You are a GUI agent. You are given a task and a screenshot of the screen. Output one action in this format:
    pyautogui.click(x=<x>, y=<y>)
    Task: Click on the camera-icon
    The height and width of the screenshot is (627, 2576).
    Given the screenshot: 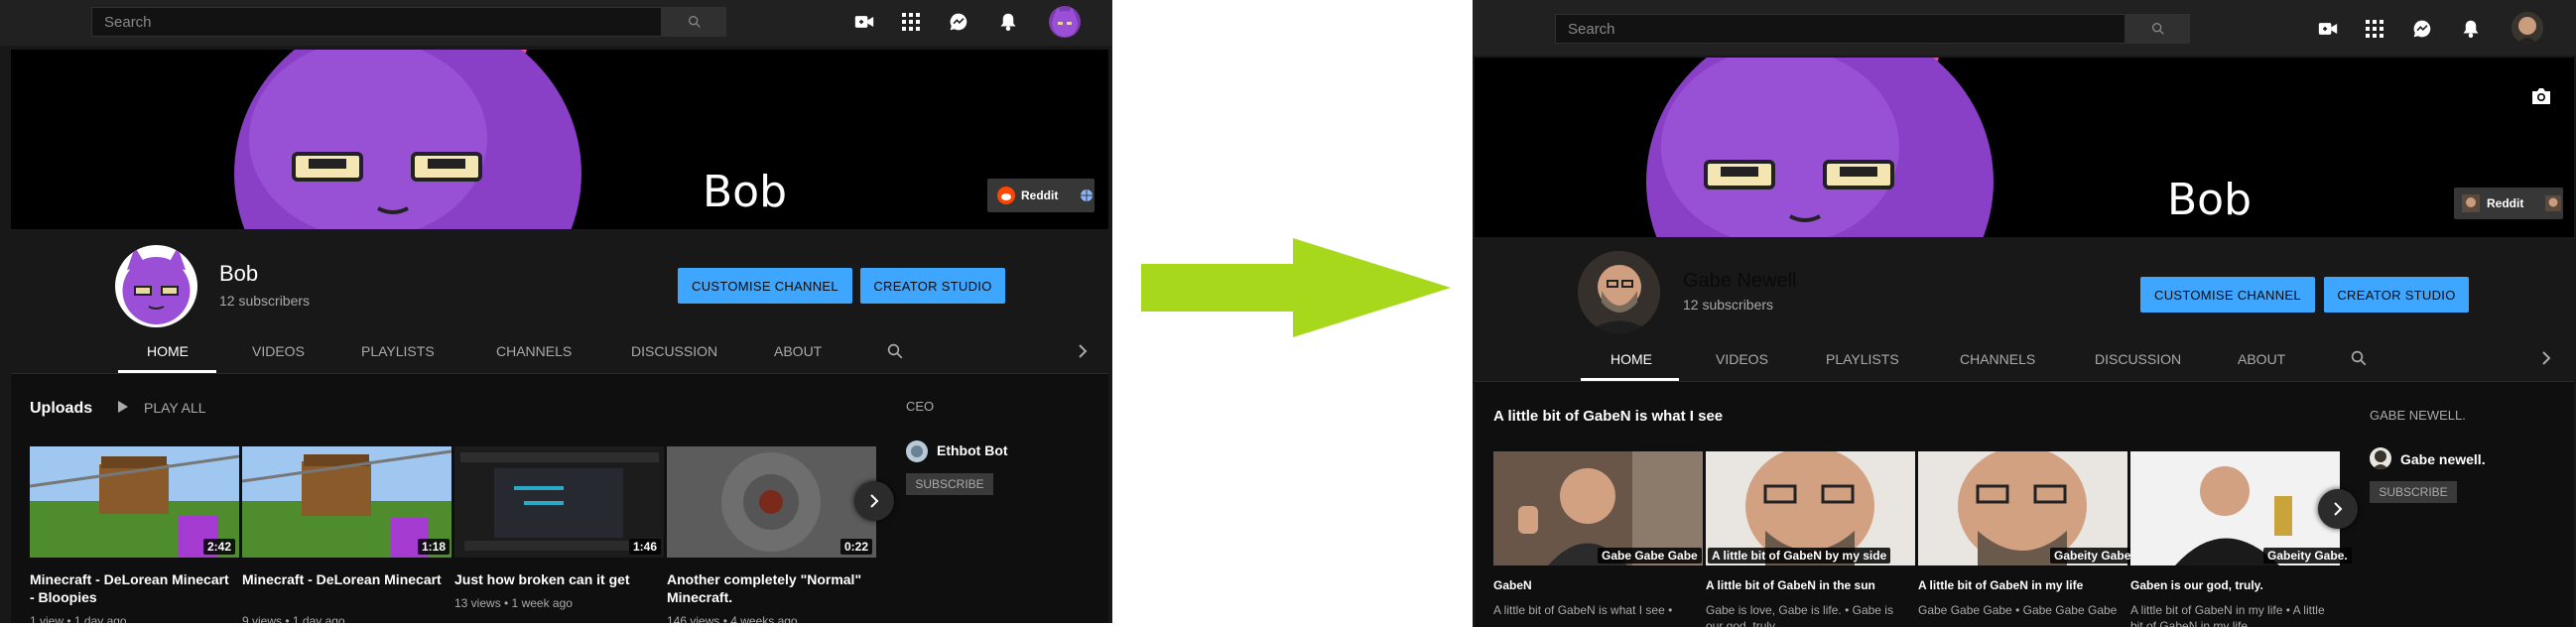 What is the action you would take?
    pyautogui.click(x=2541, y=96)
    